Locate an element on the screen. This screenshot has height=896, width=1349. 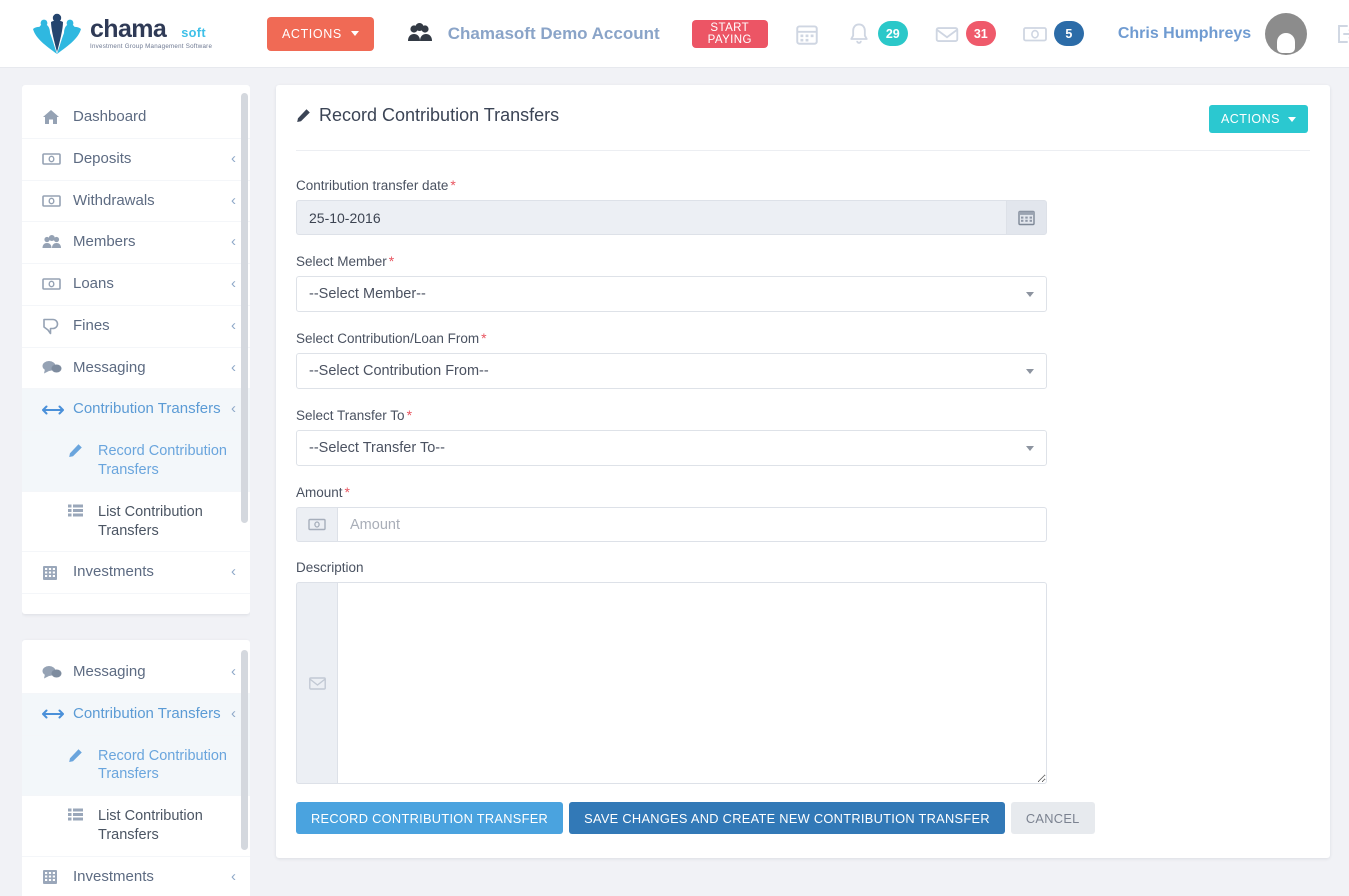
description-input-group is located at coordinates (671, 683).